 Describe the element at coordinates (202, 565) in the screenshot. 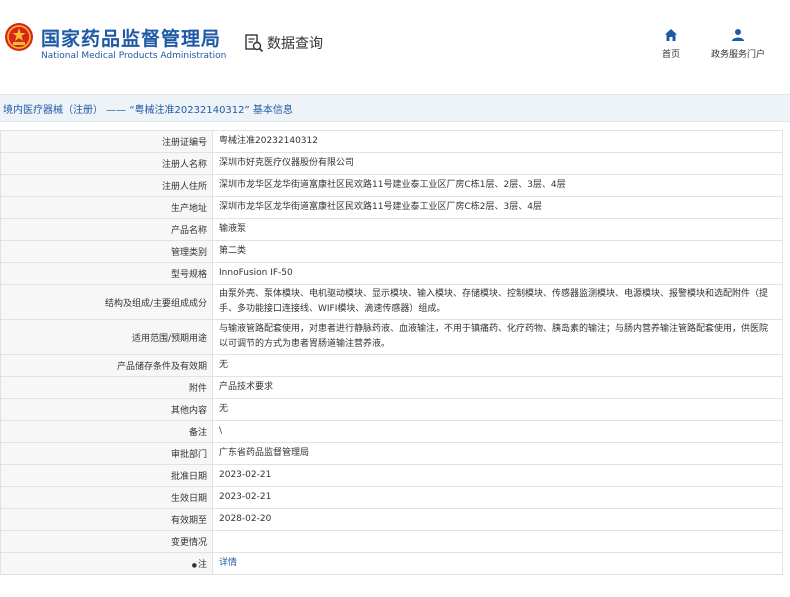

I see `note-label: 注` at that location.